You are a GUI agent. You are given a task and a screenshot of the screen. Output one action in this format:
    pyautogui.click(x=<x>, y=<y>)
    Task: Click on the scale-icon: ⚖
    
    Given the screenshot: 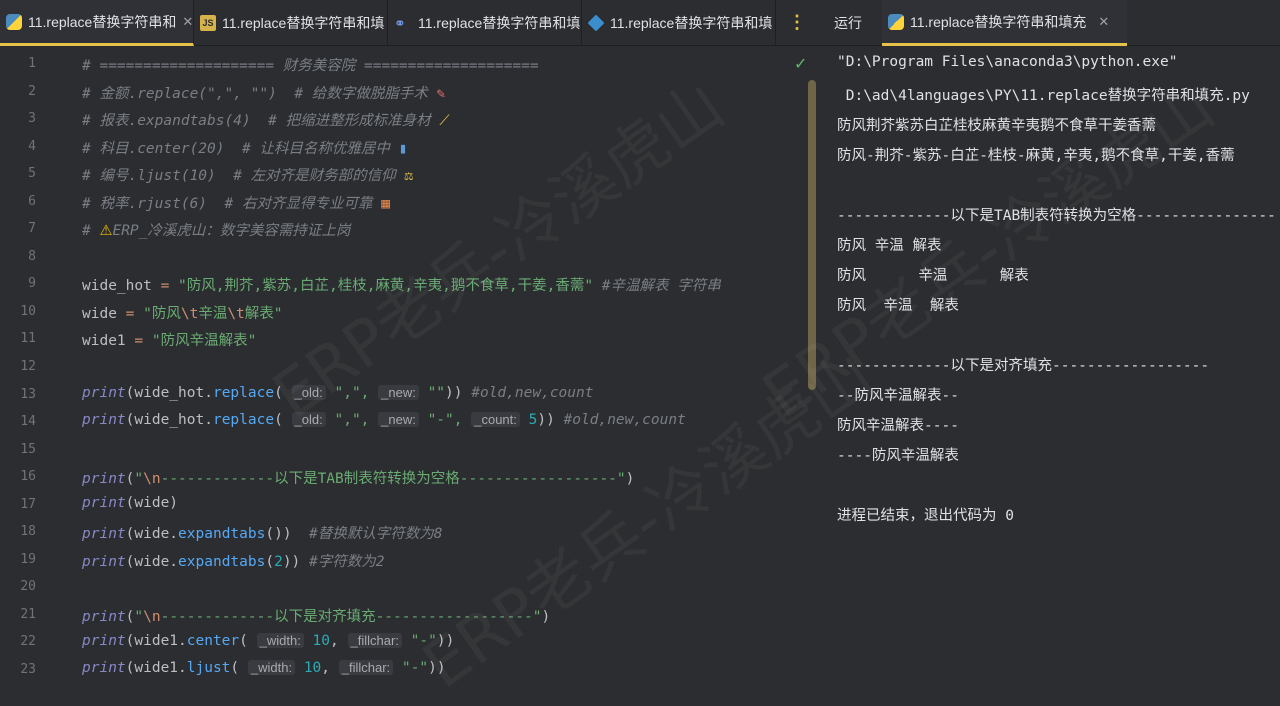 What is the action you would take?
    pyautogui.click(x=409, y=176)
    